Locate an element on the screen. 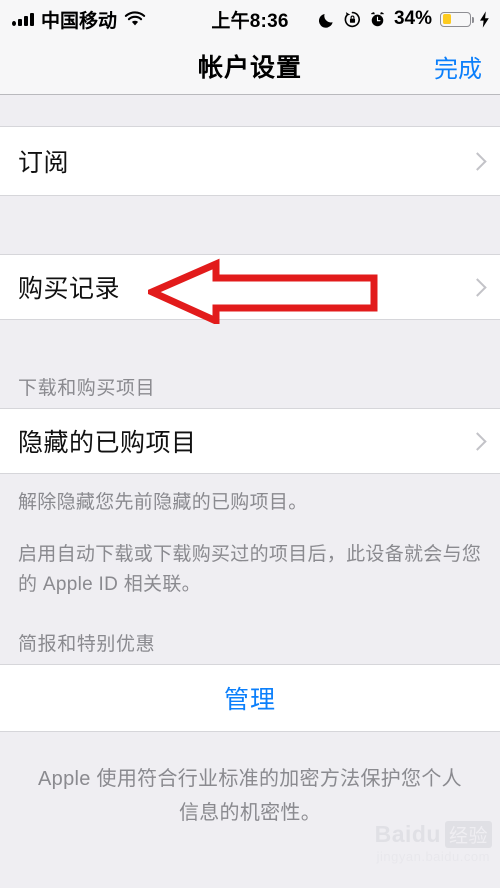 This screenshot has height=888, width=500. section-header-downloads: 下载和购买项目 is located at coordinates (250, 364).